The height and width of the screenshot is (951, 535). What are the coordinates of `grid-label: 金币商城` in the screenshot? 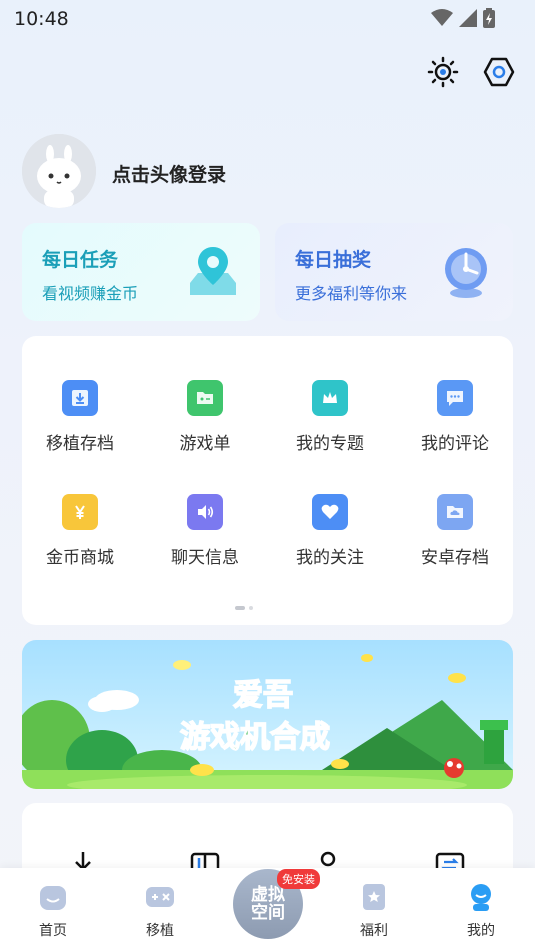 It's located at (80, 558).